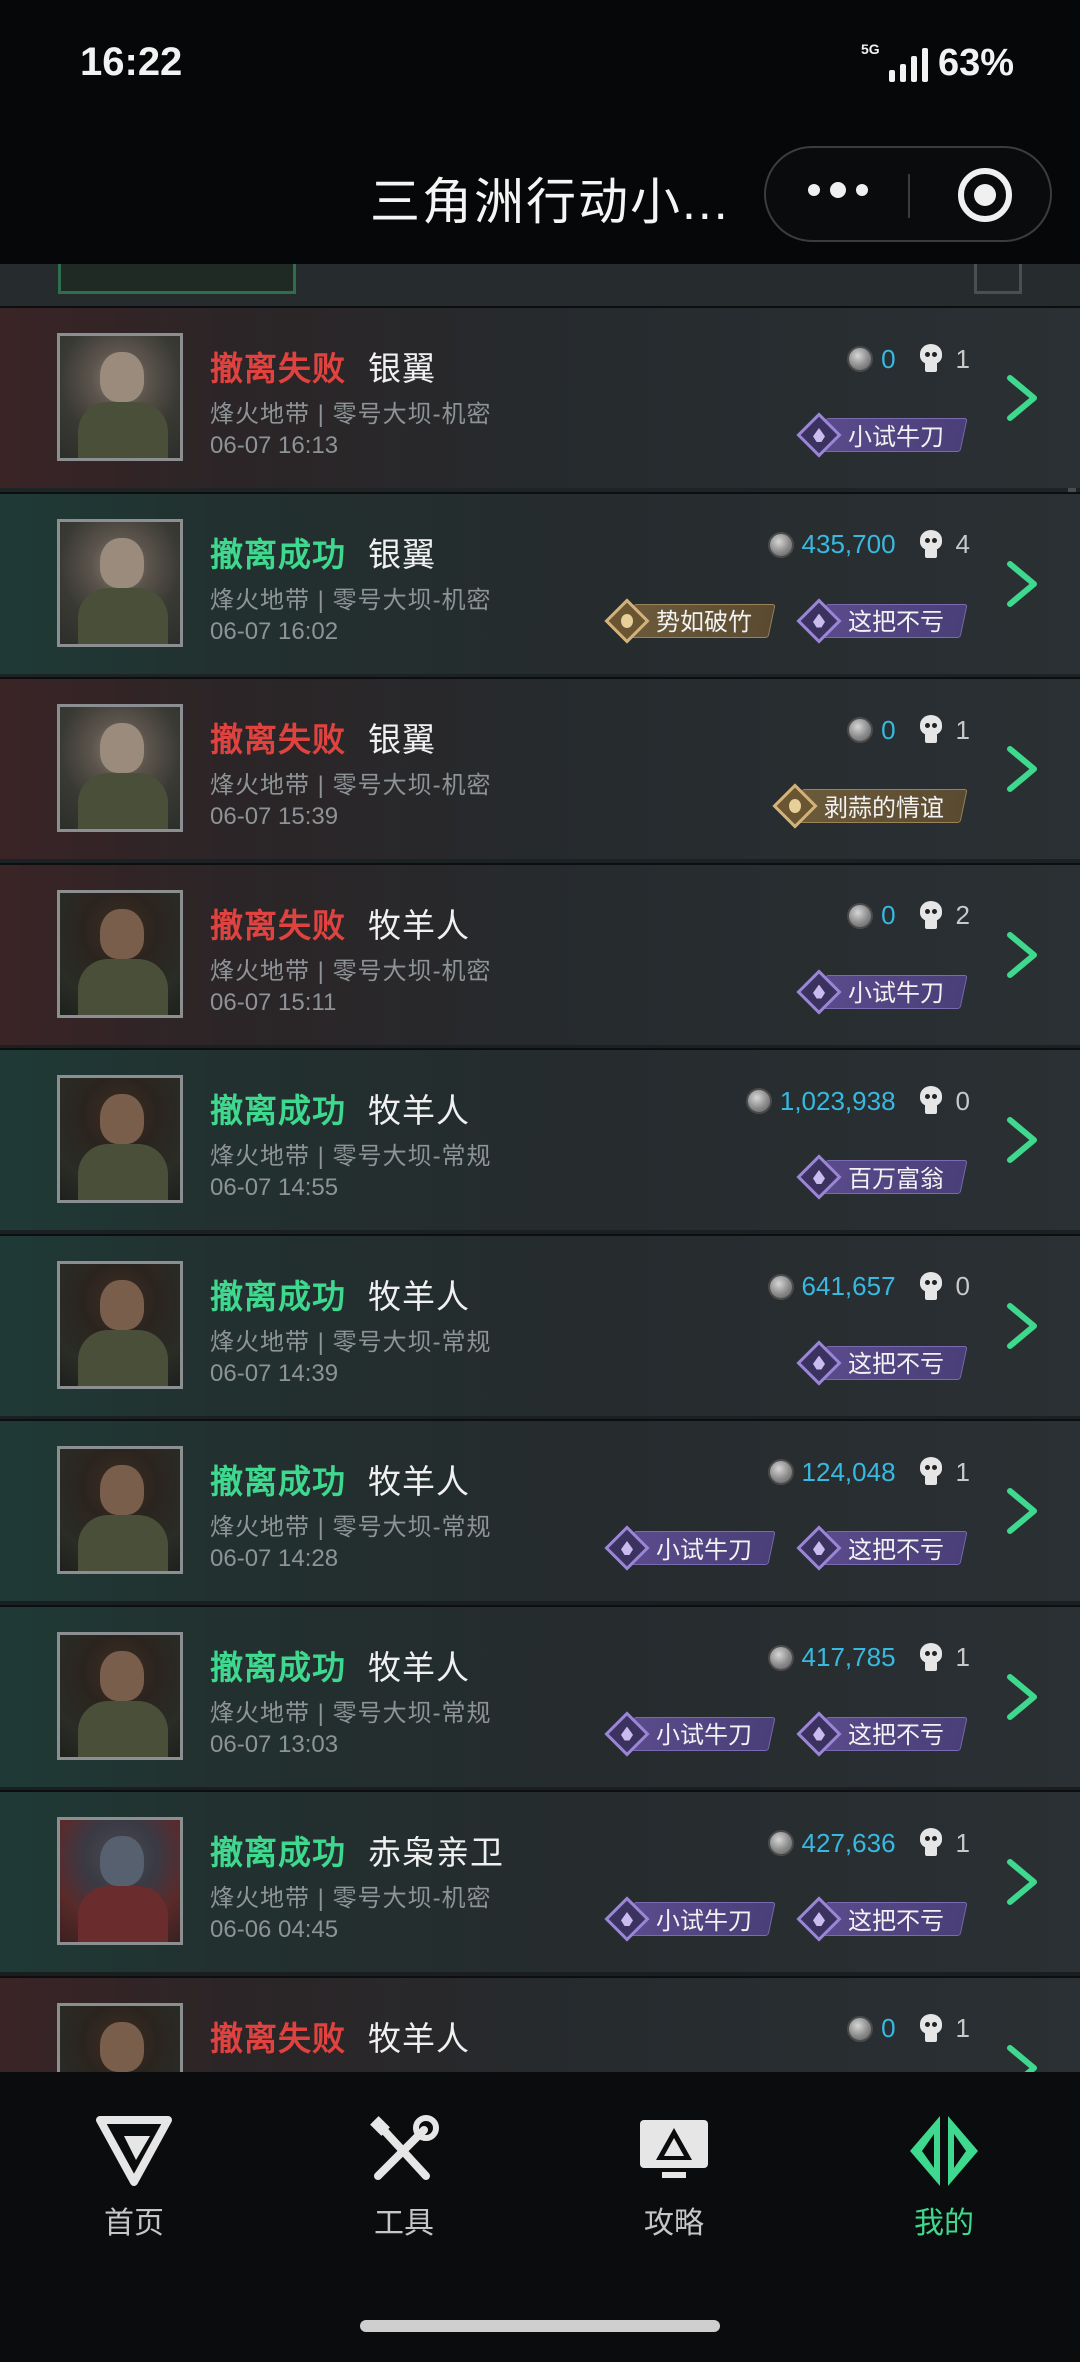  What do you see at coordinates (896, 437) in the screenshot?
I see `badge-label: 小试牛刀` at bounding box center [896, 437].